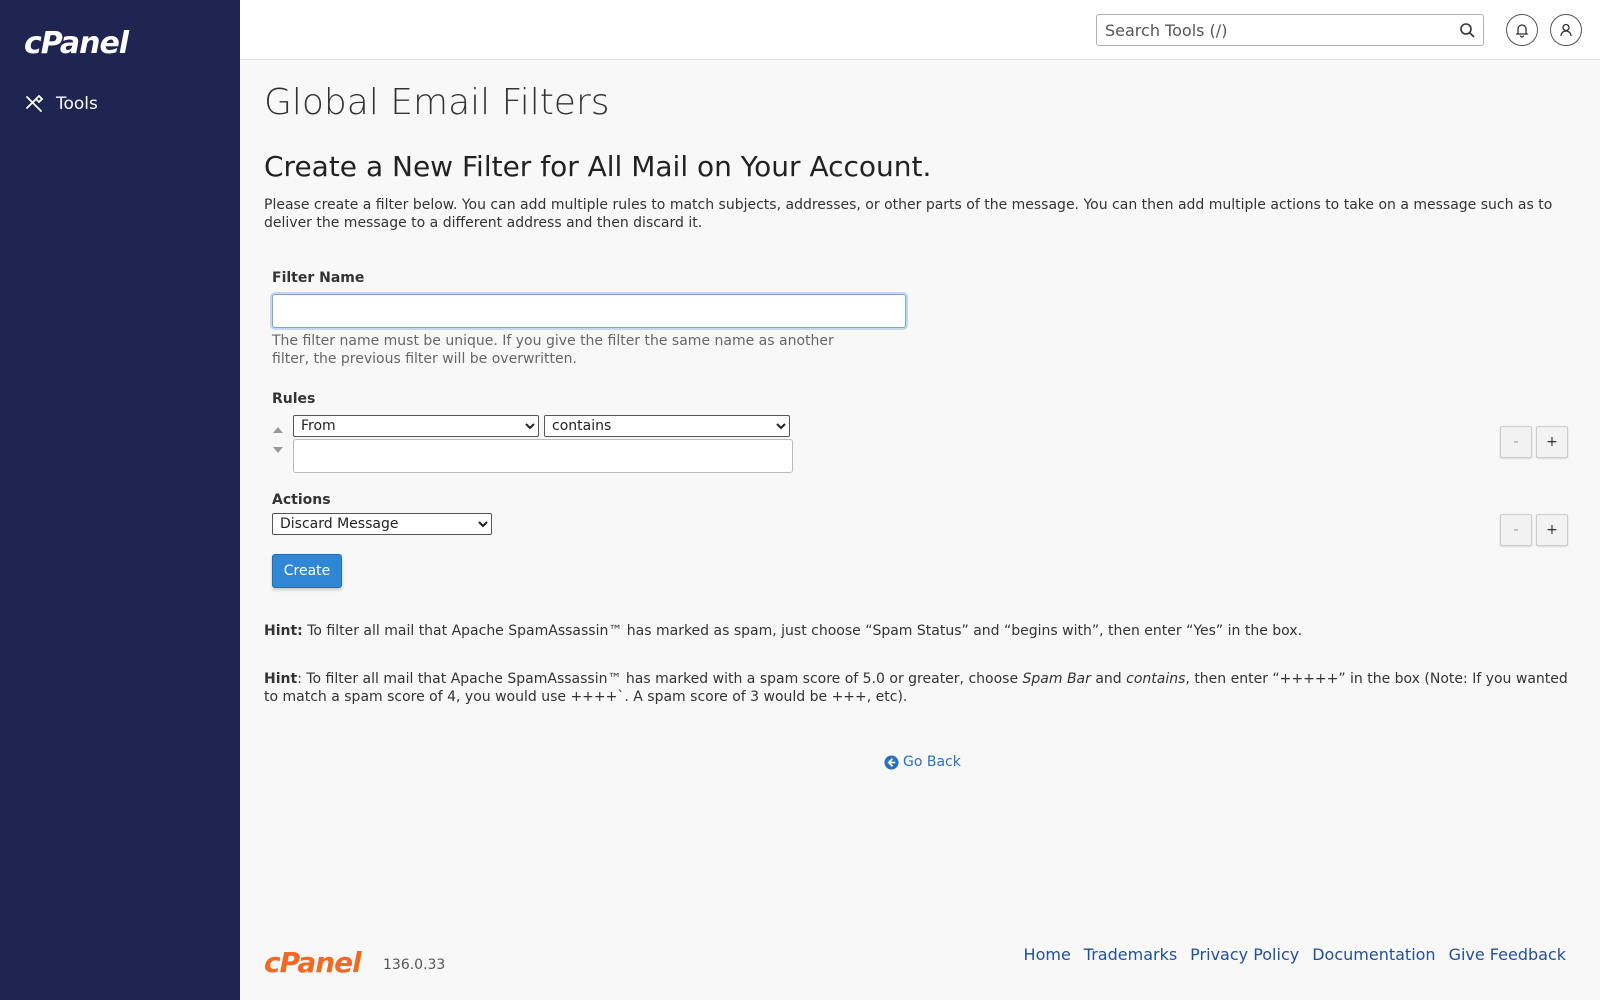  What do you see at coordinates (589, 311) in the screenshot?
I see `filter-name-input` at bounding box center [589, 311].